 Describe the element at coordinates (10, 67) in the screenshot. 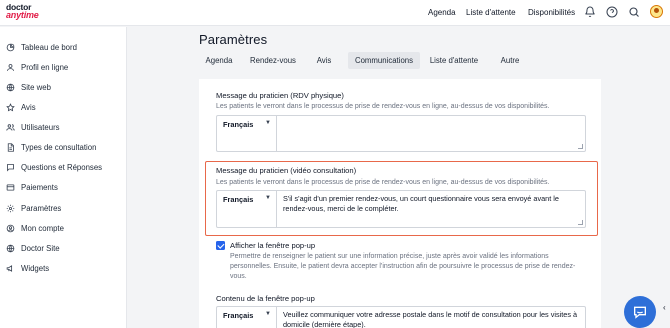

I see `user-icon` at that location.